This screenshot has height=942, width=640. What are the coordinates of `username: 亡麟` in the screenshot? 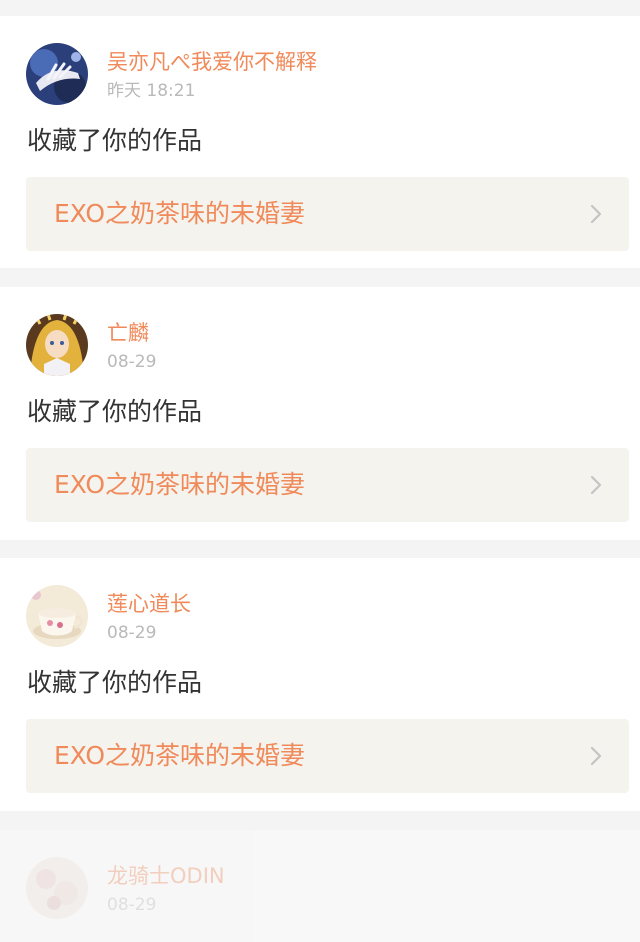 It's located at (128, 333).